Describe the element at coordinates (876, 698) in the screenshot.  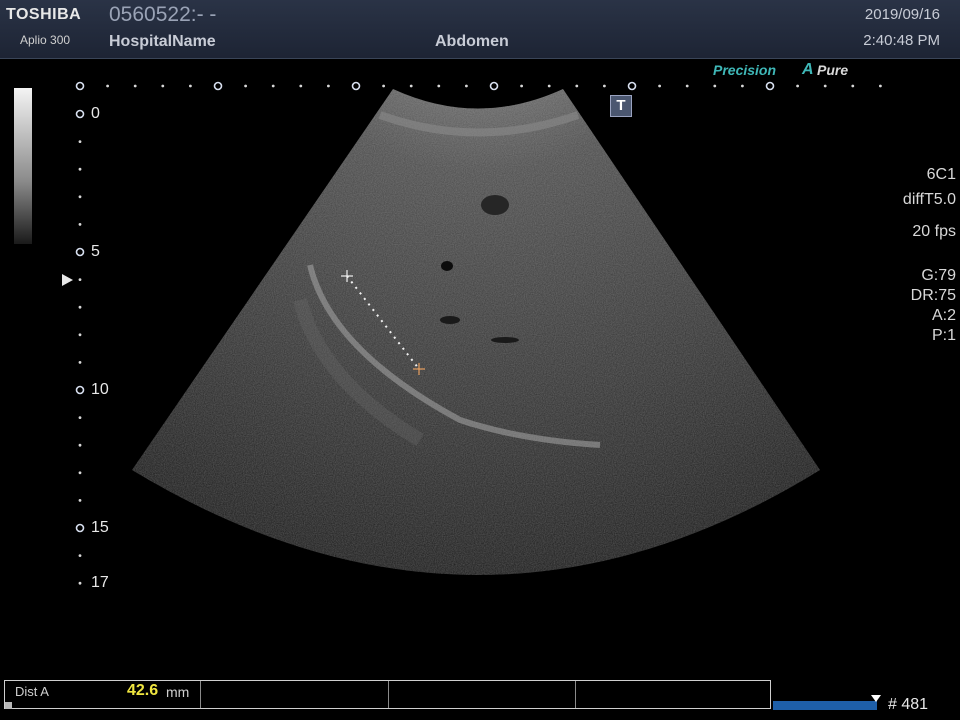
I see `cine-position-icon` at that location.